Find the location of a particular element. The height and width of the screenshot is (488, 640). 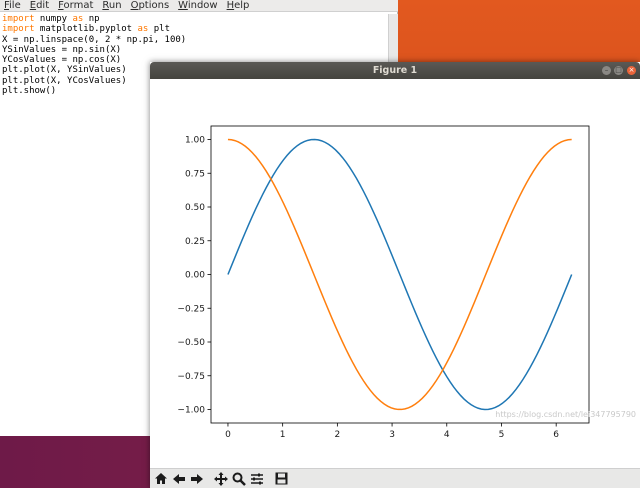

close-button: × is located at coordinates (631, 70).